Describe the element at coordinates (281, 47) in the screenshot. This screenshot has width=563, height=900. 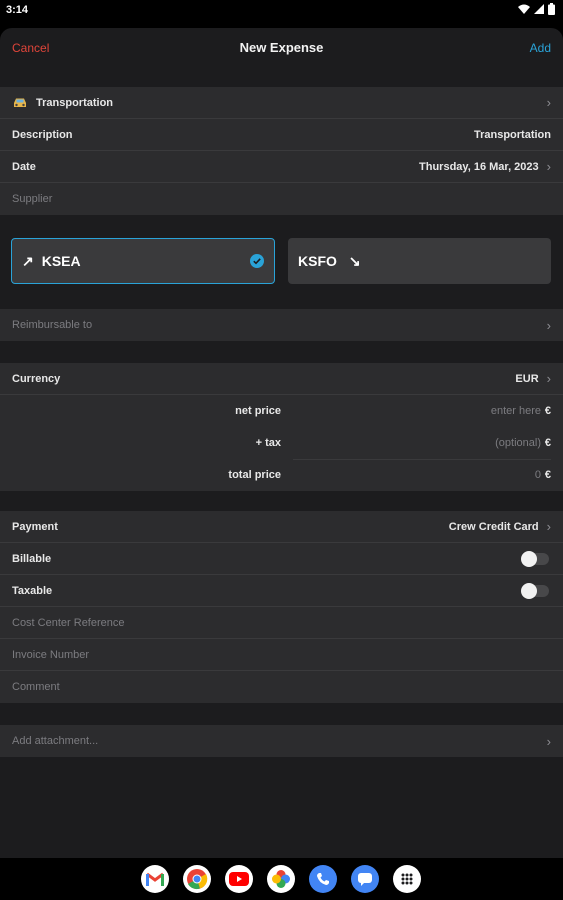
I see `page-title: New Expense` at that location.